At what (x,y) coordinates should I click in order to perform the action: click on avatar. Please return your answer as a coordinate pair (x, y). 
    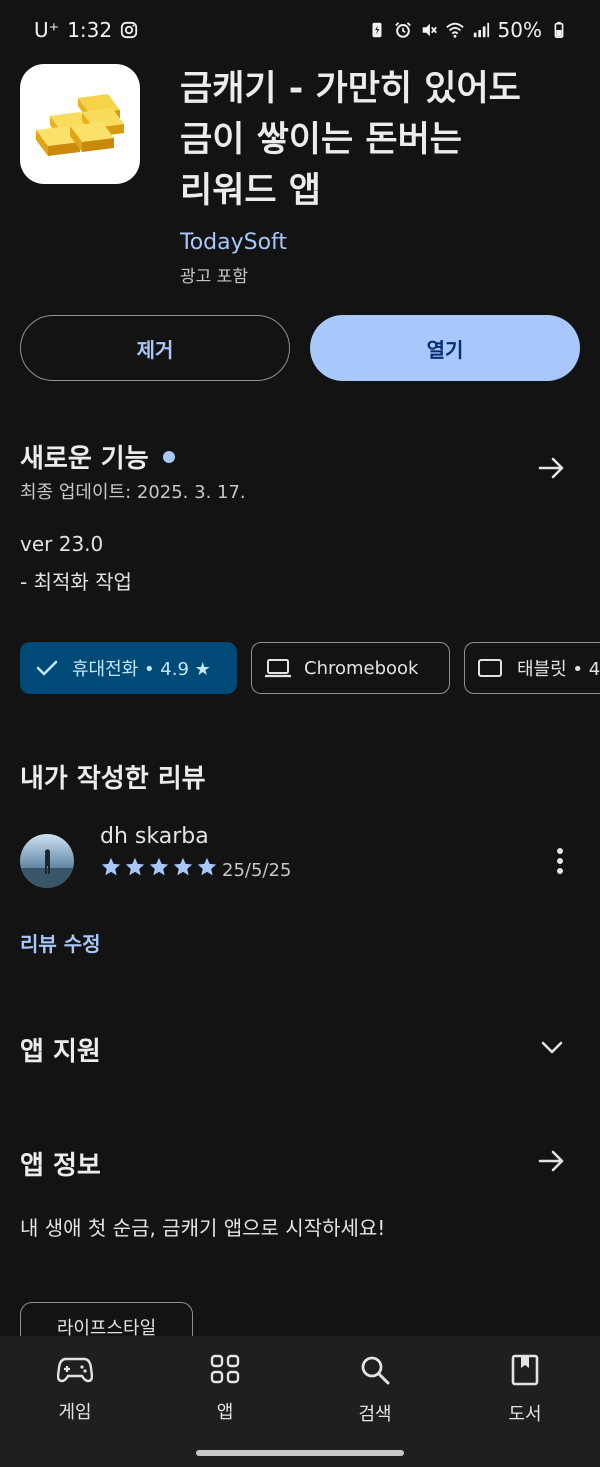
    Looking at the image, I should click on (47, 861).